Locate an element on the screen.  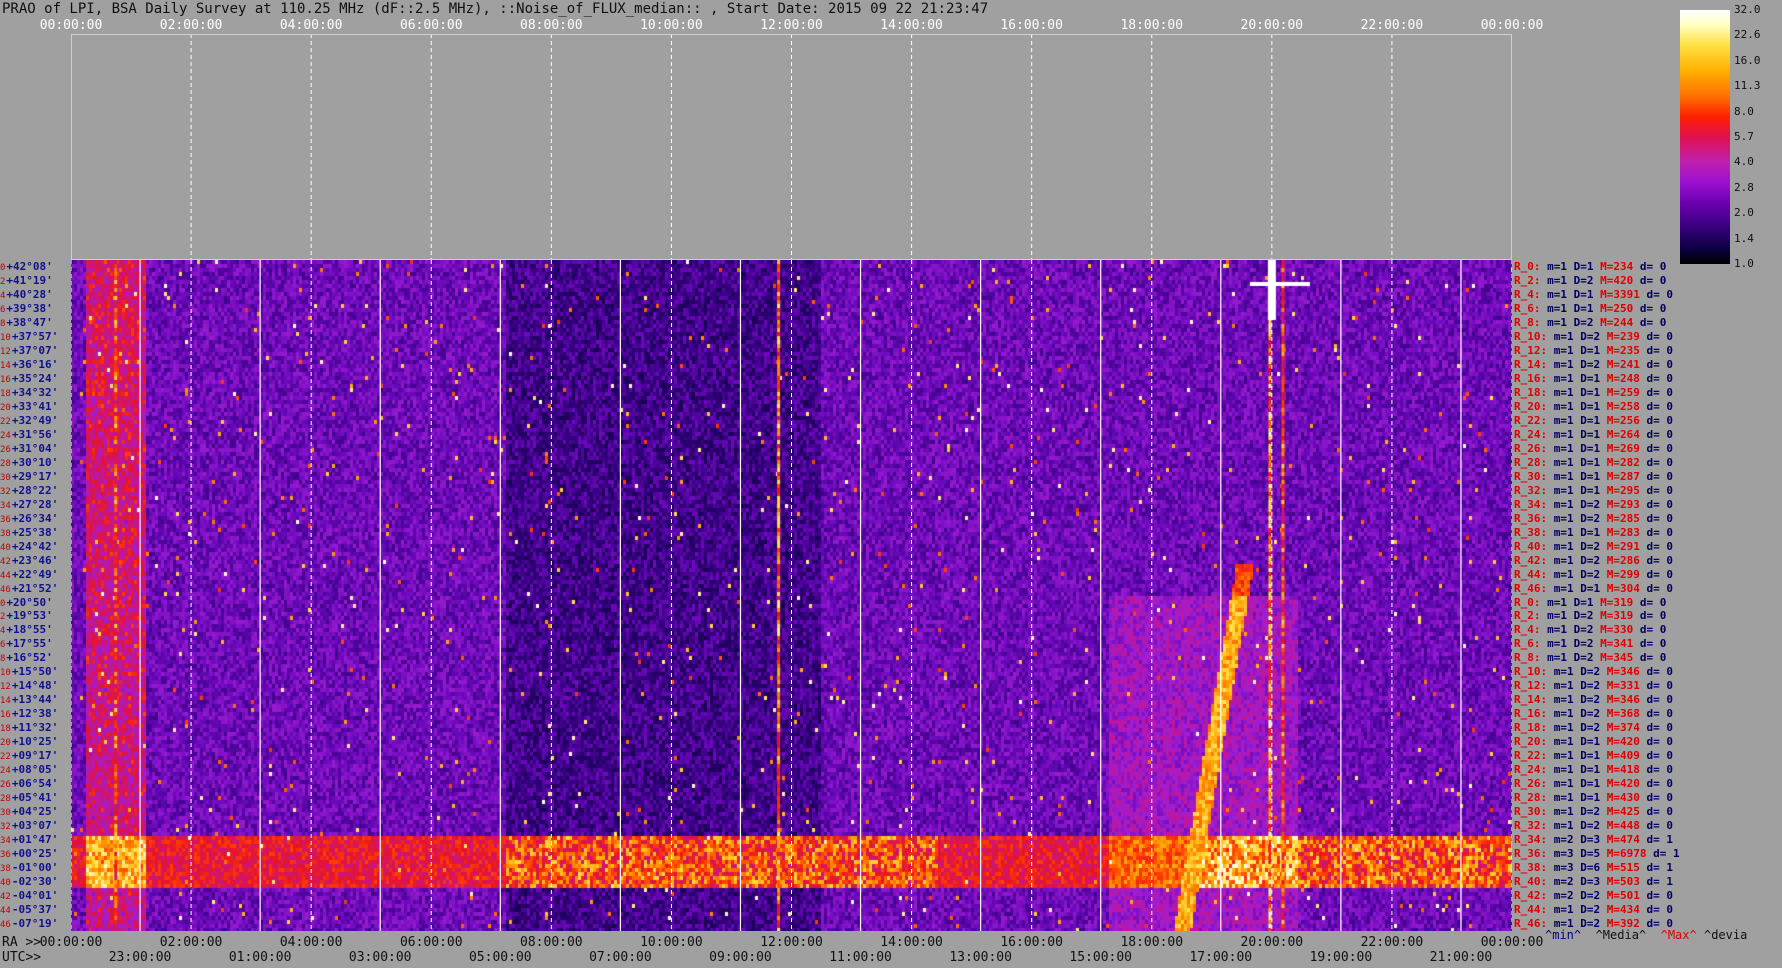
declination-label: 40-02°30' is located at coordinates (29, 882).